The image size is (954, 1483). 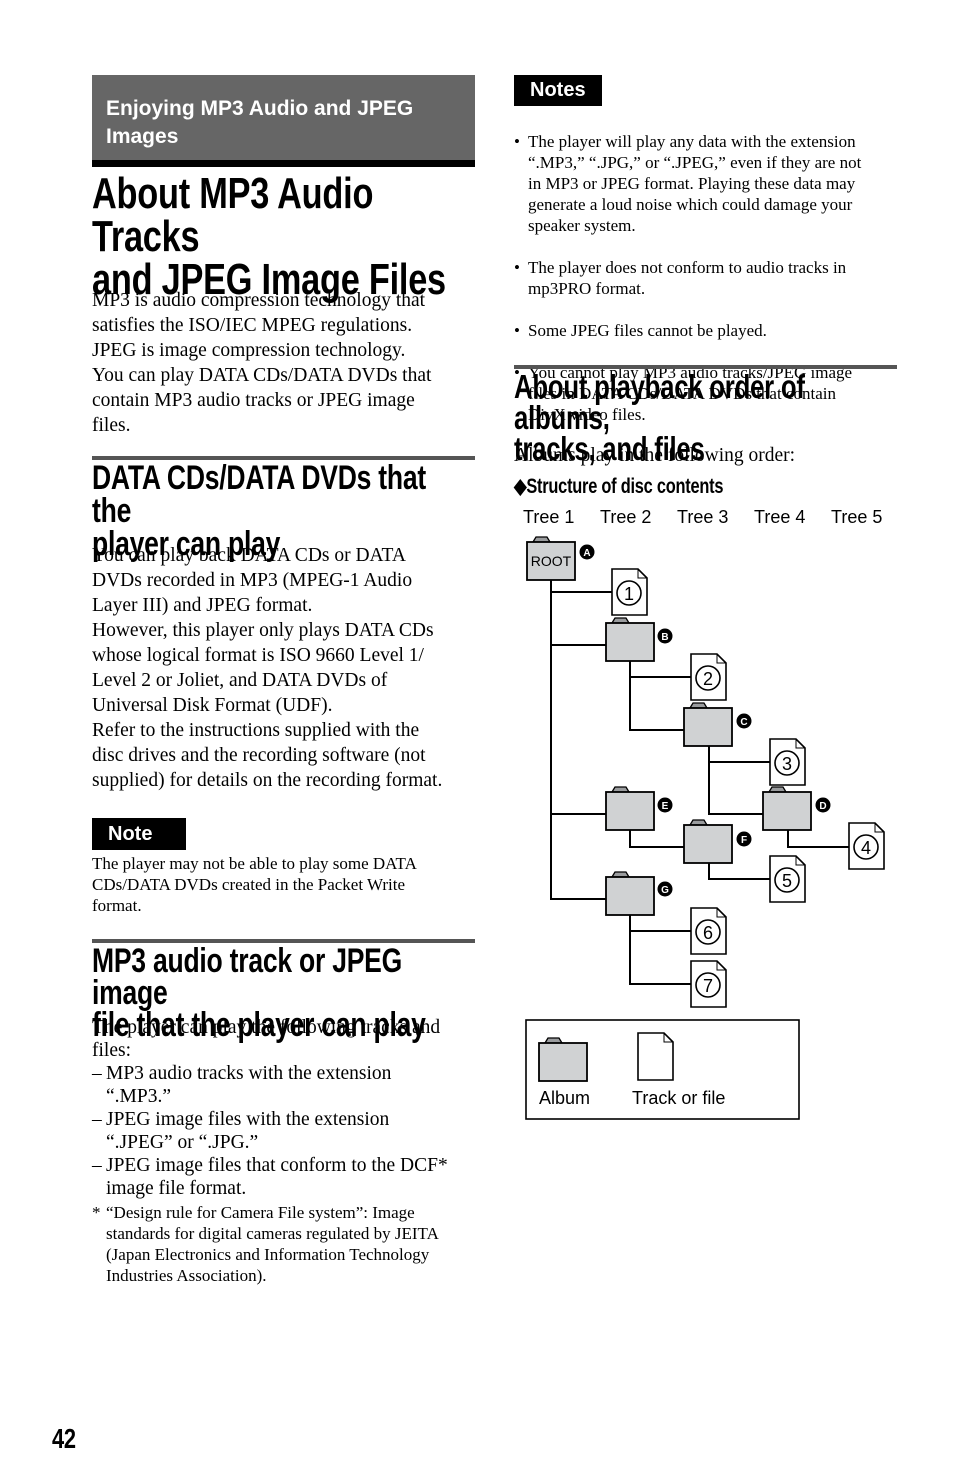 What do you see at coordinates (787, 764) in the screenshot?
I see `file-number: 3` at bounding box center [787, 764].